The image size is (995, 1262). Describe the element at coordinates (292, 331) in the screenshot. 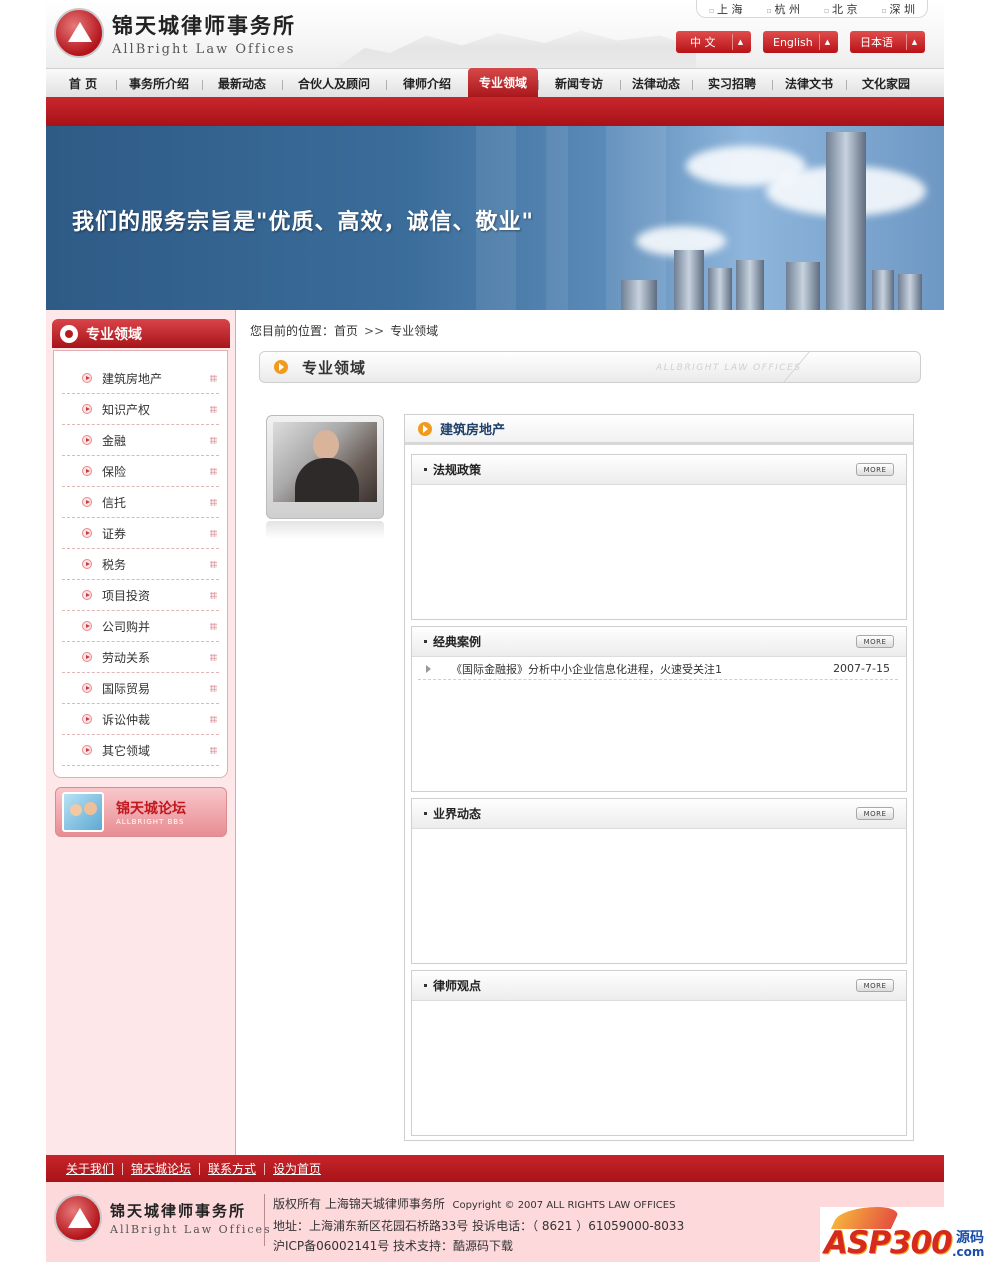

I see `breadcrumb-prefix: 您目前的位置：` at that location.